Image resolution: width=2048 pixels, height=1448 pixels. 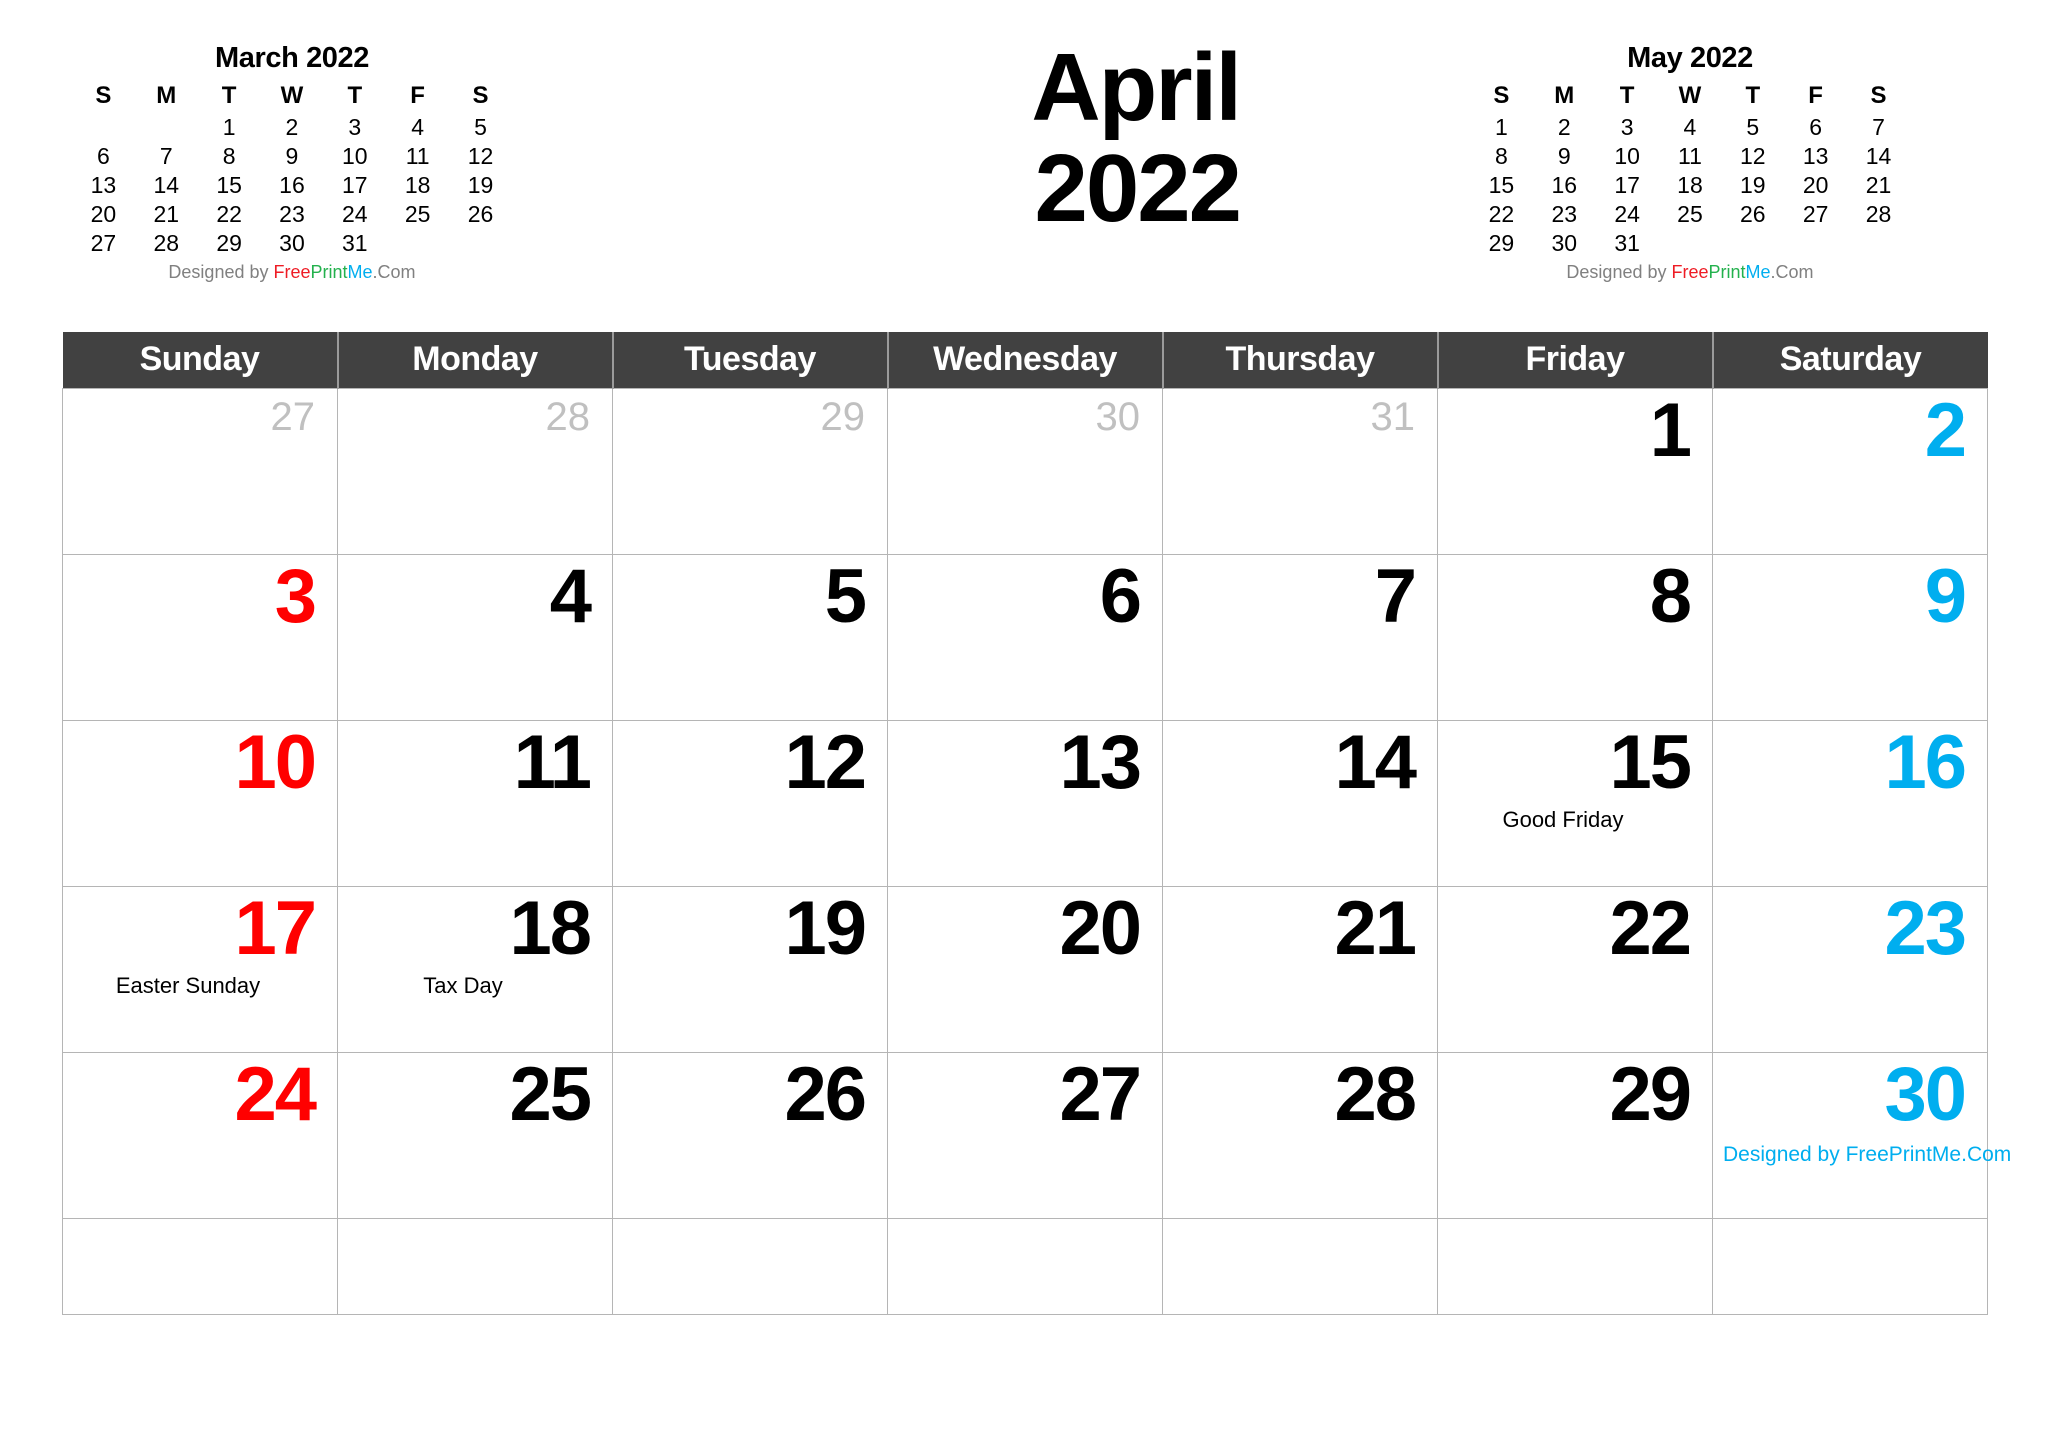 What do you see at coordinates (200, 1135) in the screenshot?
I see `day-cell-24: 24` at bounding box center [200, 1135].